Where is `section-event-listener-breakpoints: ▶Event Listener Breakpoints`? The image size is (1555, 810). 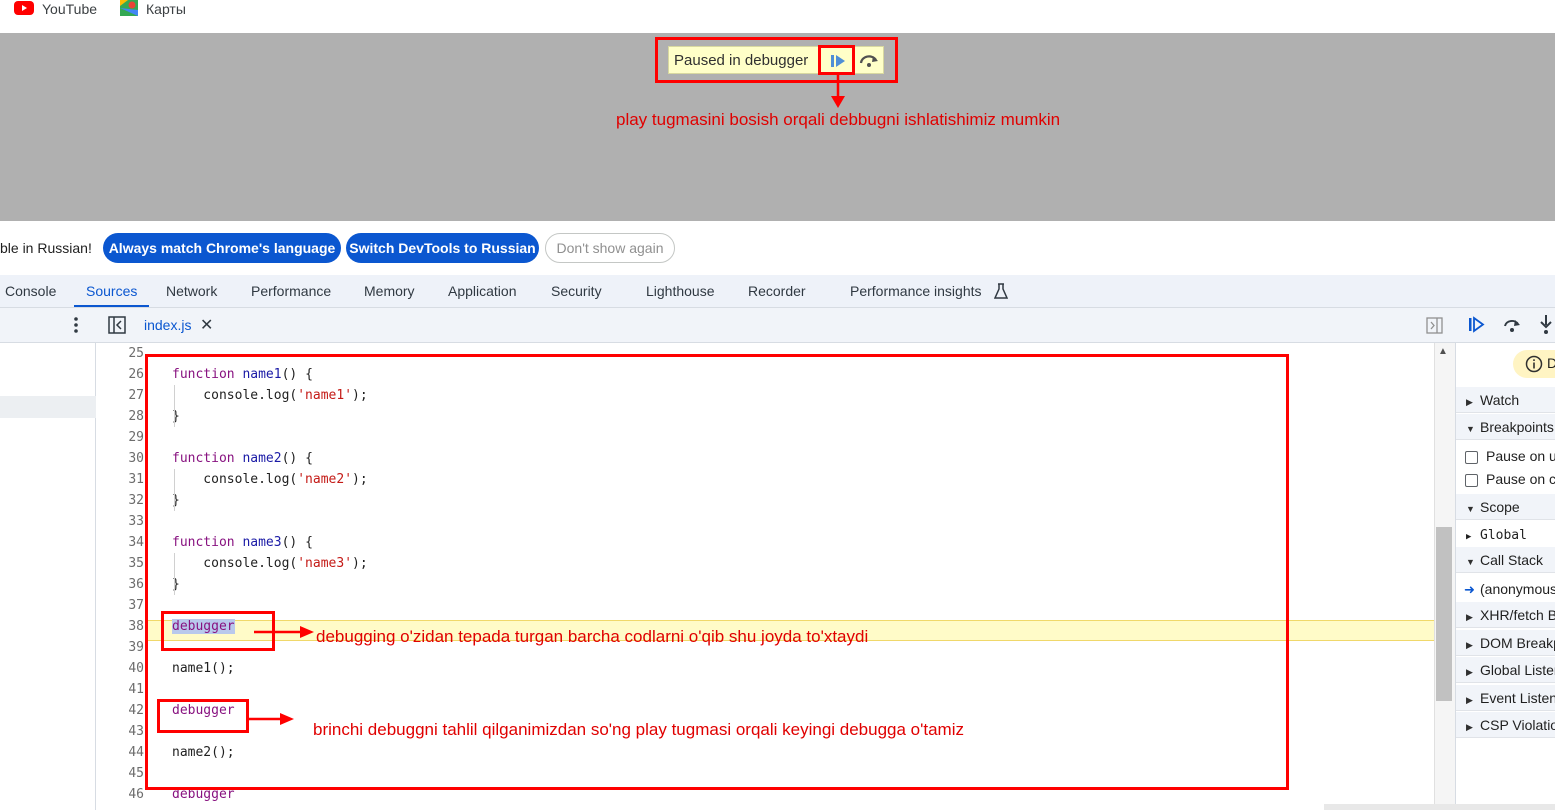 section-event-listener-breakpoints: ▶Event Listener Breakpoints is located at coordinates (1505, 698).